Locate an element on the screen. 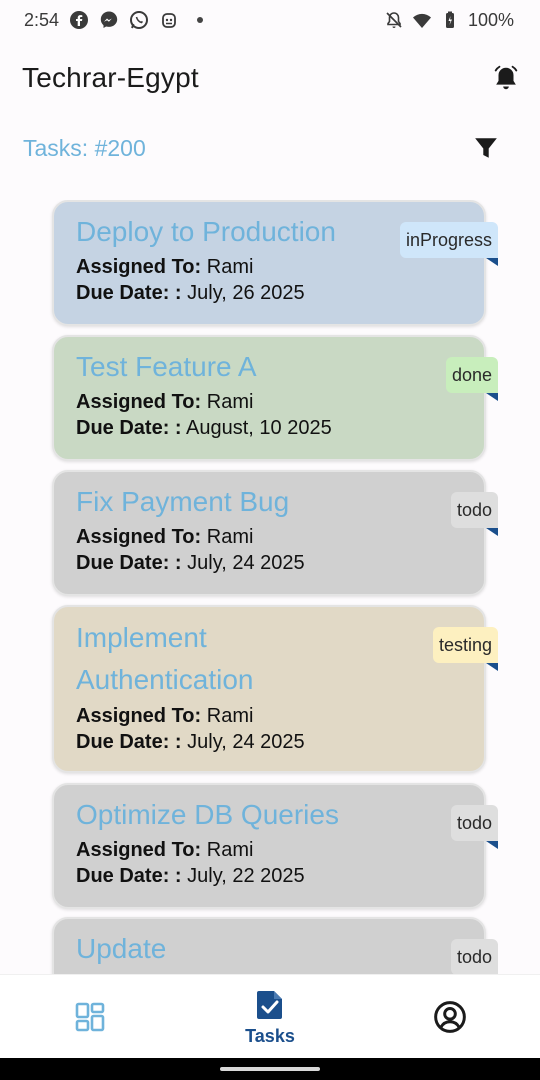 The height and width of the screenshot is (1080, 540). status-badge: inProgress is located at coordinates (448, 240).